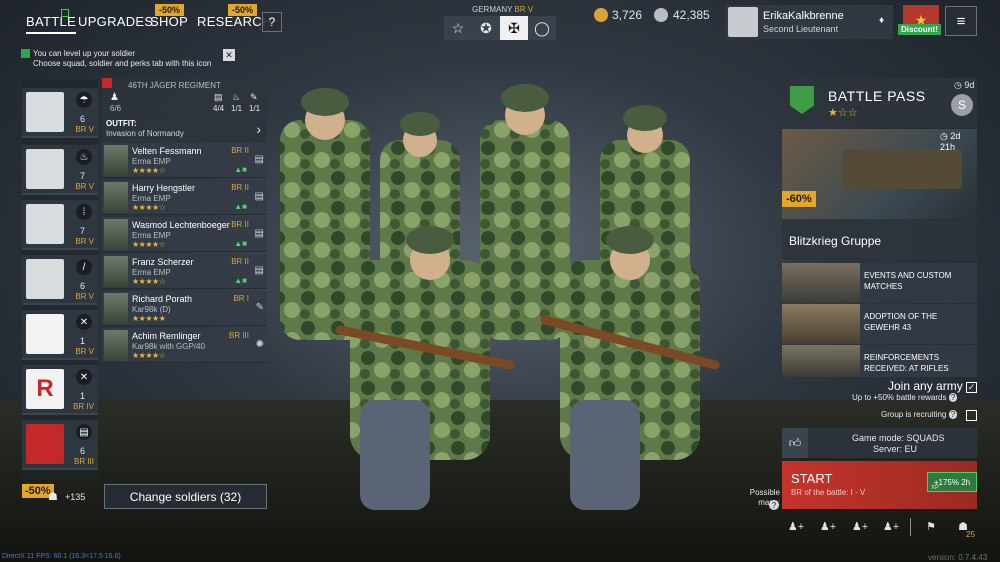  I want to click on squad-card-7: ▤ 6 BR III, so click(60, 445).